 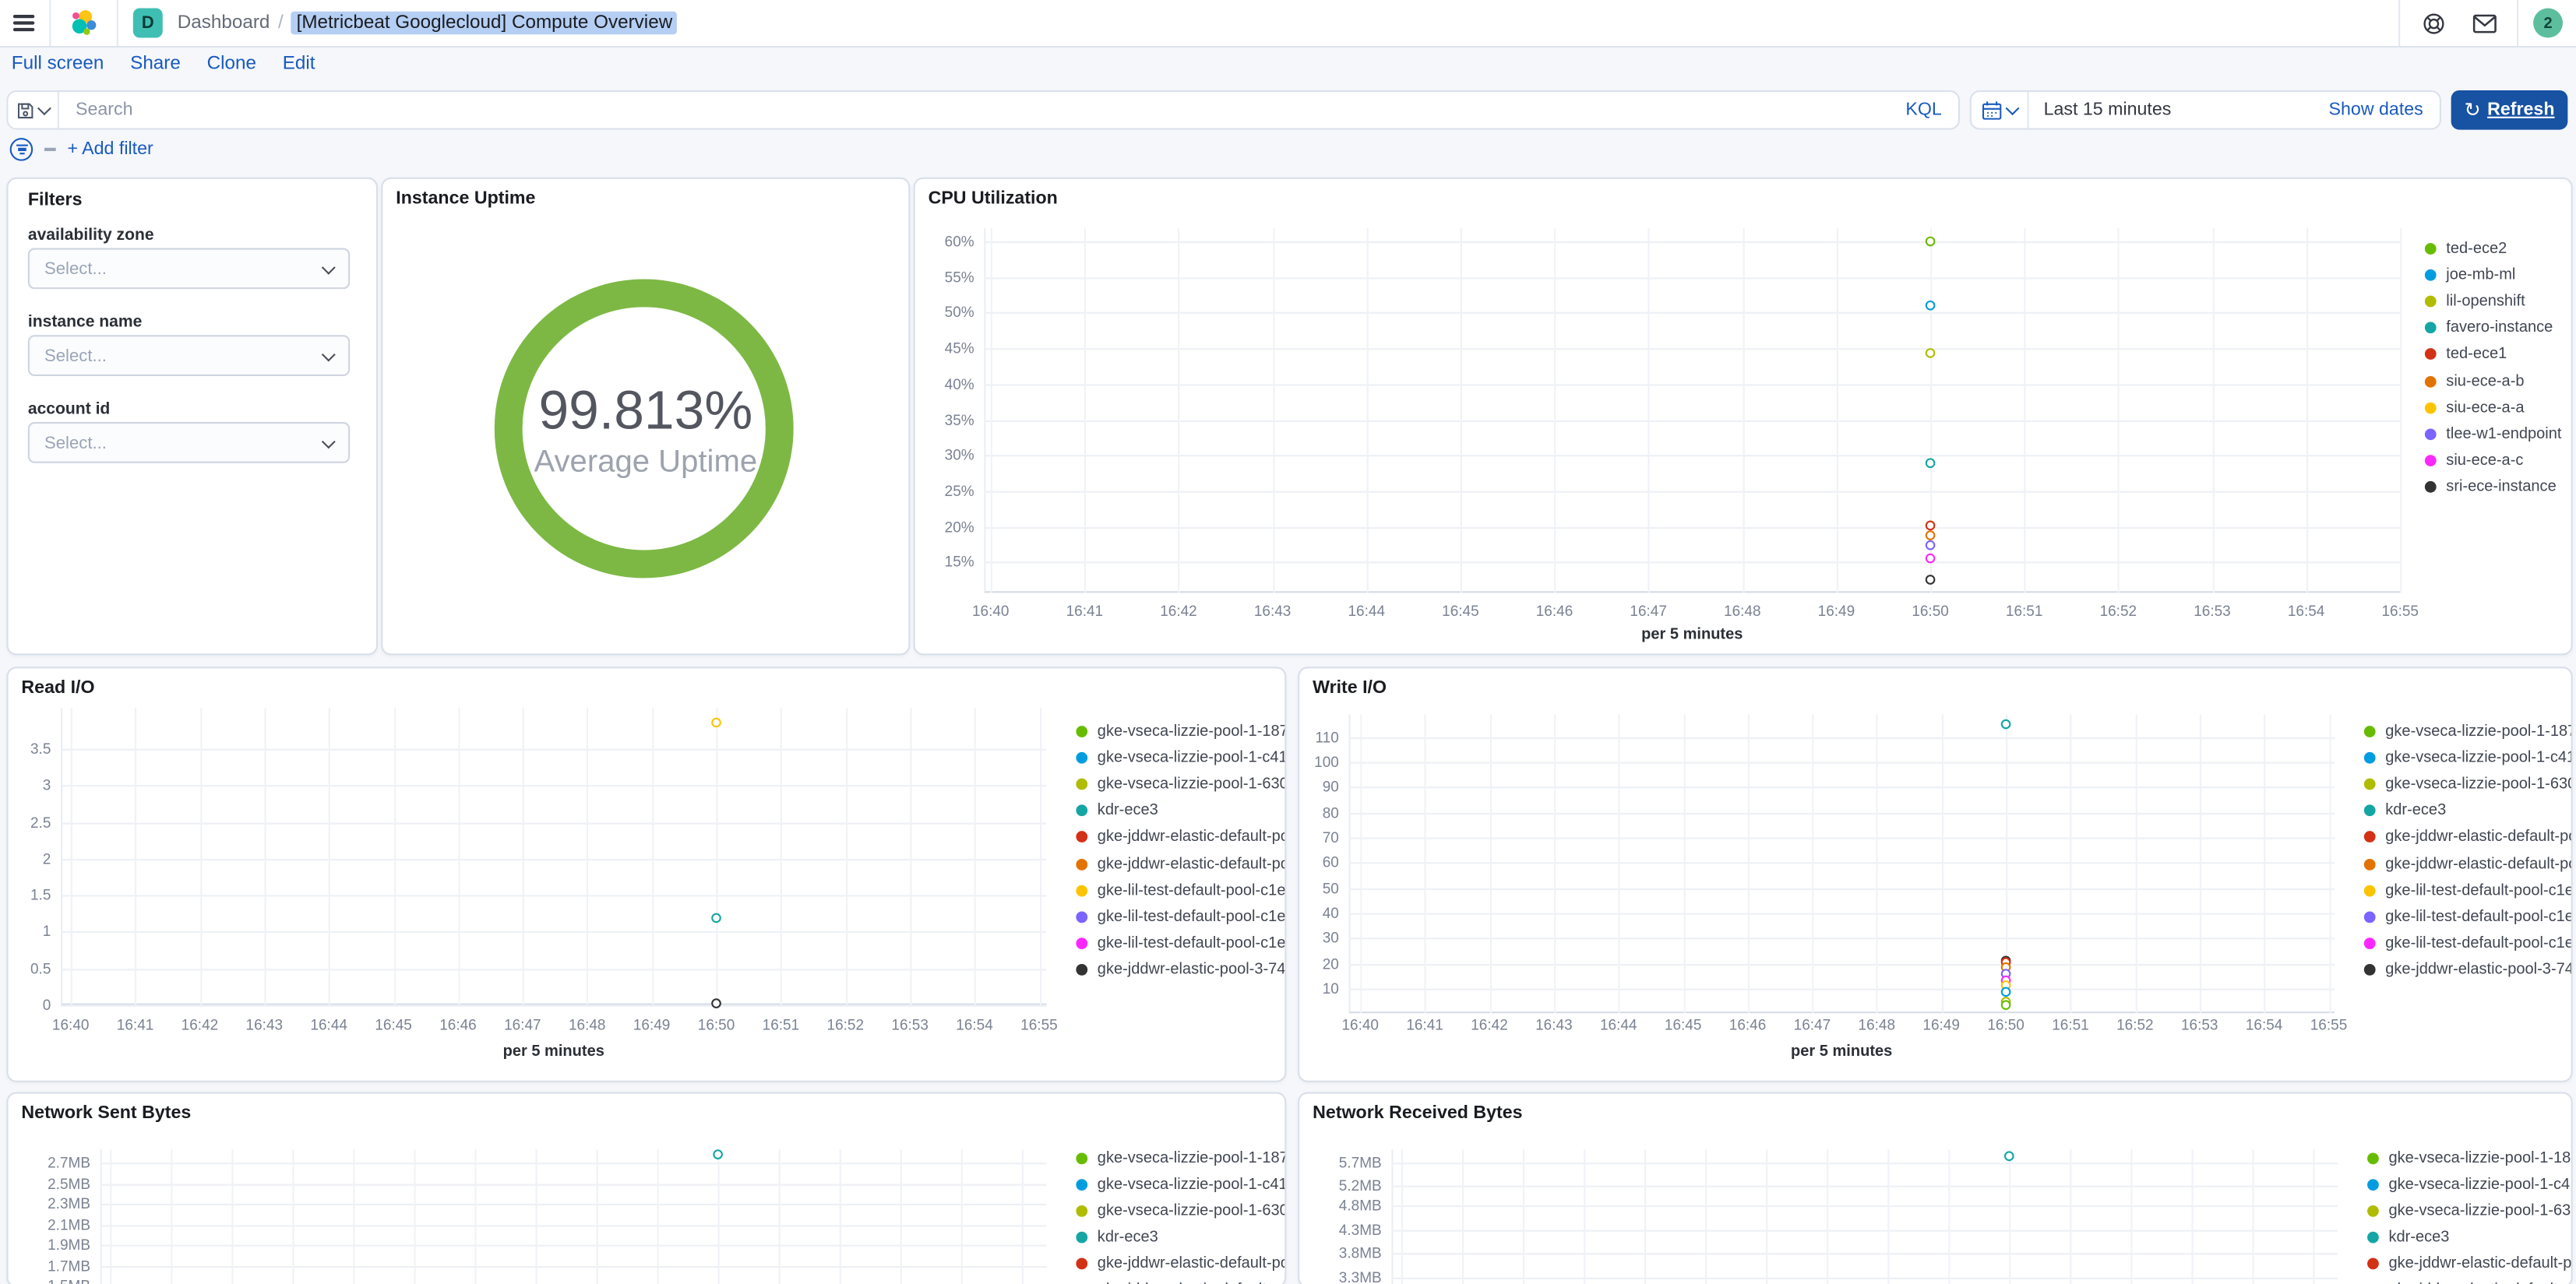 I want to click on x-axis-tick-label: 16:45, so click(x=1460, y=611).